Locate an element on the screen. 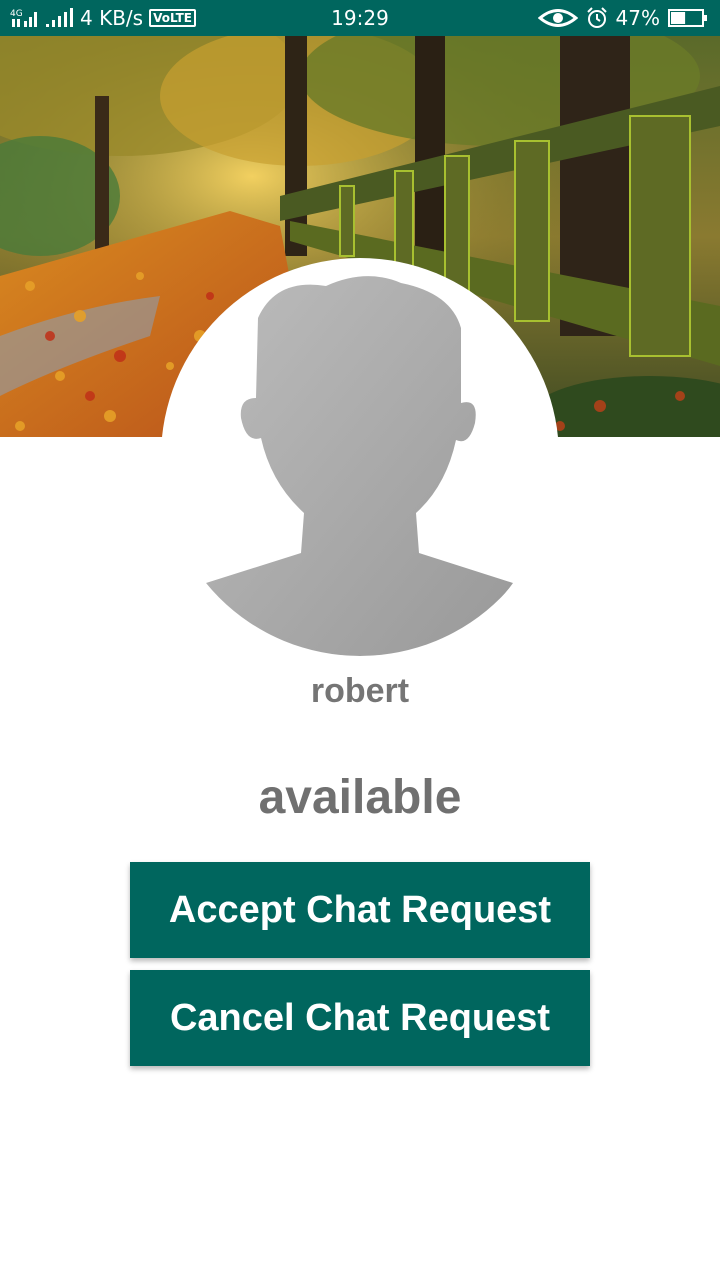 This screenshot has width=720, height=1280. profile-name: robert is located at coordinates (360, 691).